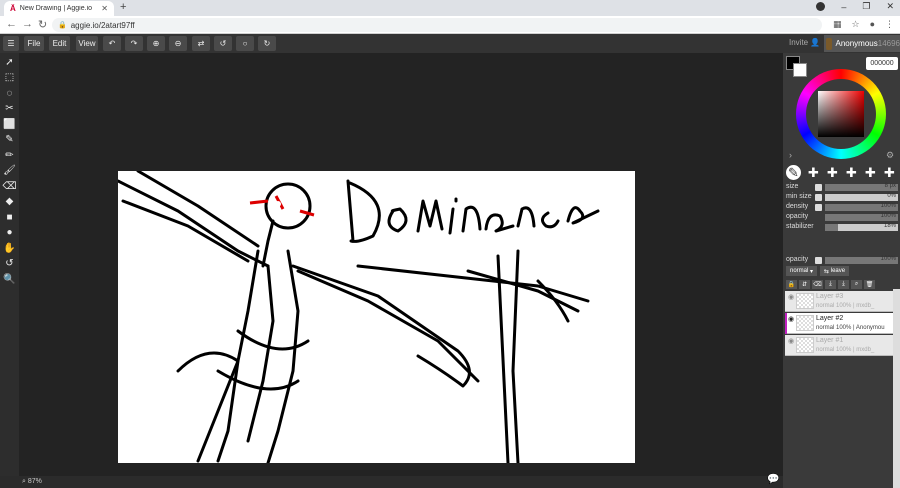 The width and height of the screenshot is (900, 488). Describe the element at coordinates (830, 340) in the screenshot. I see `layer-name: Layer #1` at that location.